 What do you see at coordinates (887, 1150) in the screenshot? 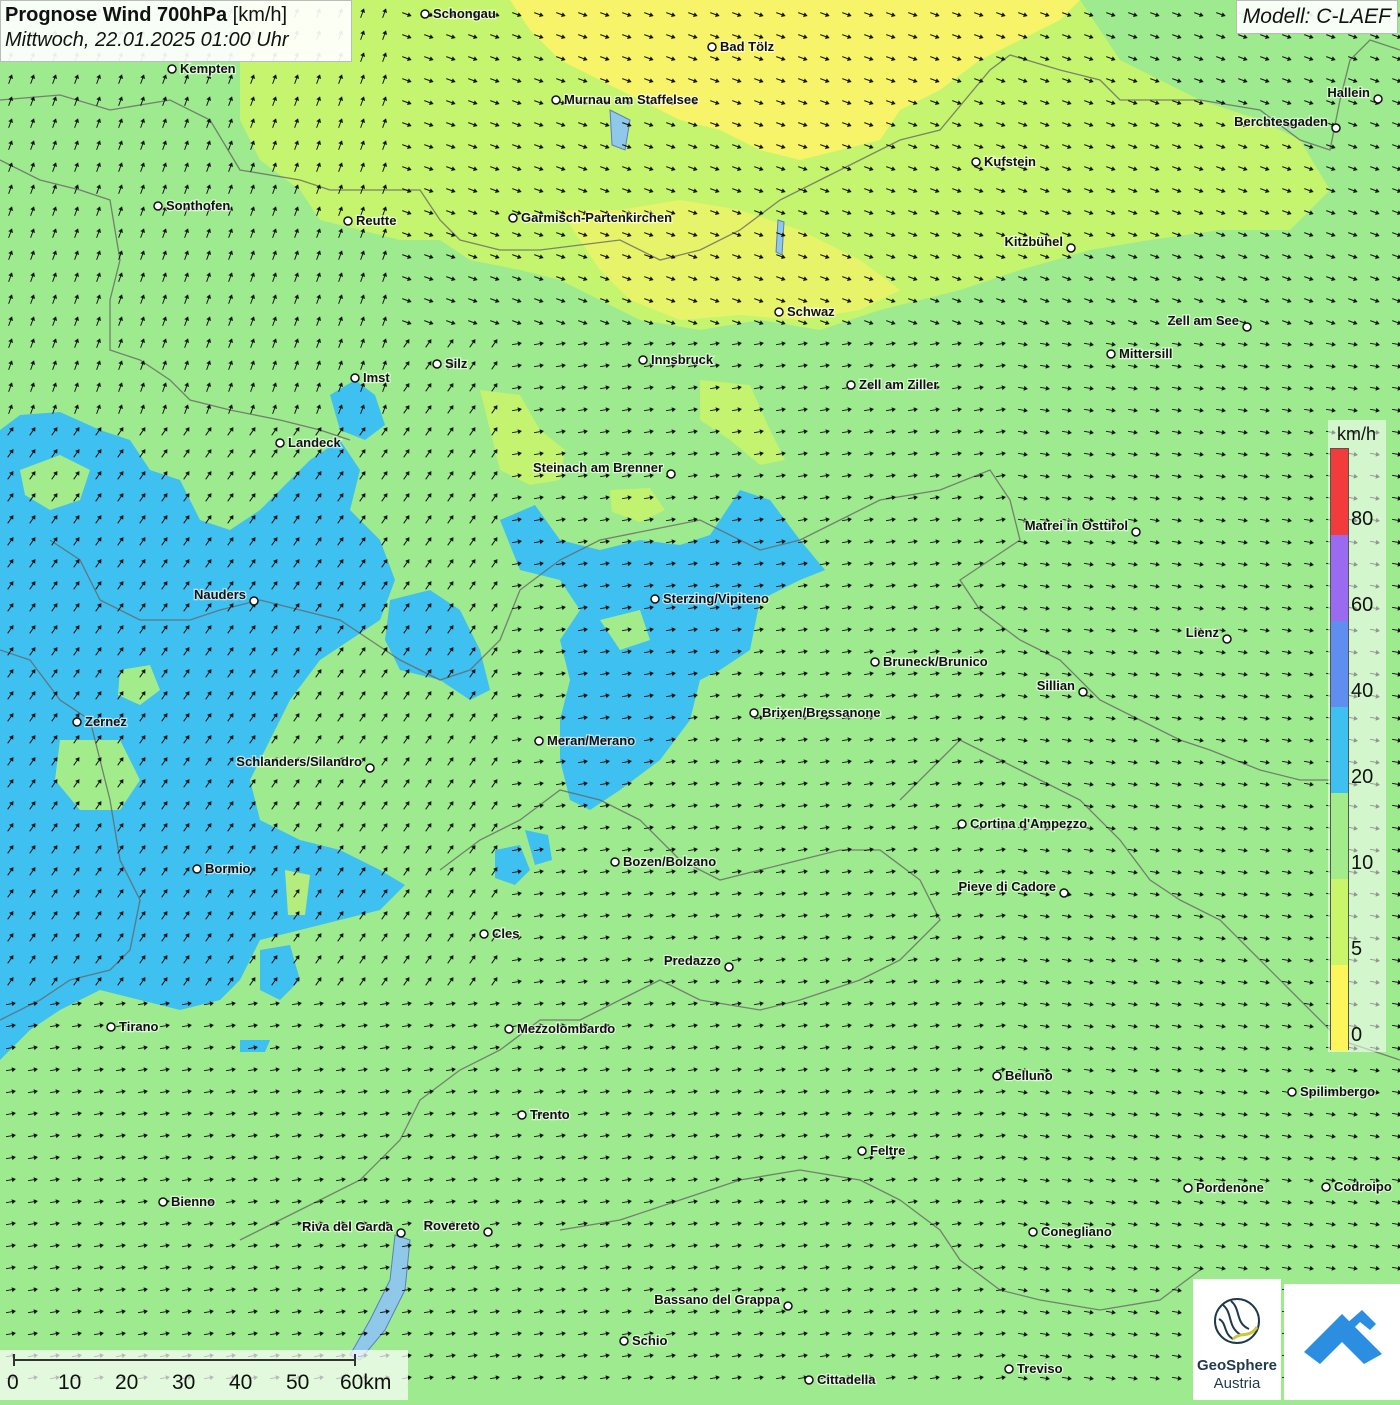
I see `city-label: Feltre` at bounding box center [887, 1150].